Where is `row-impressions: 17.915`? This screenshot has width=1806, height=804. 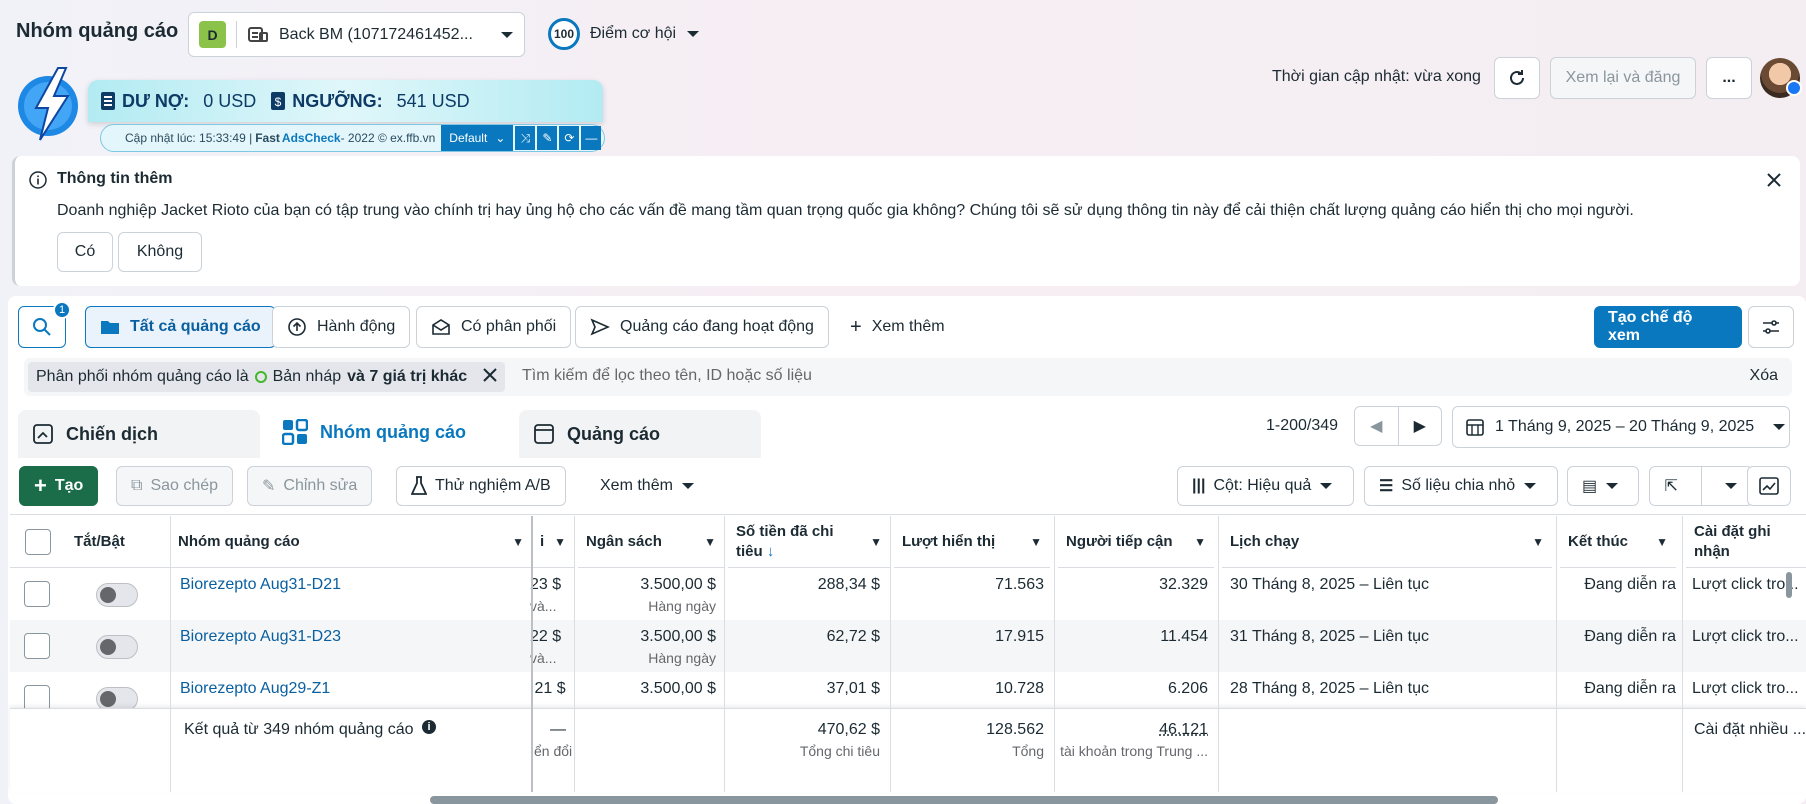 row-impressions: 17.915 is located at coordinates (1019, 636).